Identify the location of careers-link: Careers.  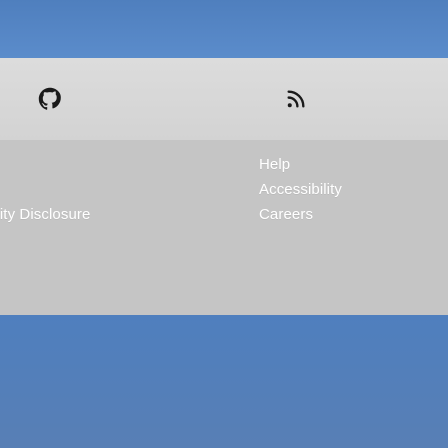
(286, 214).